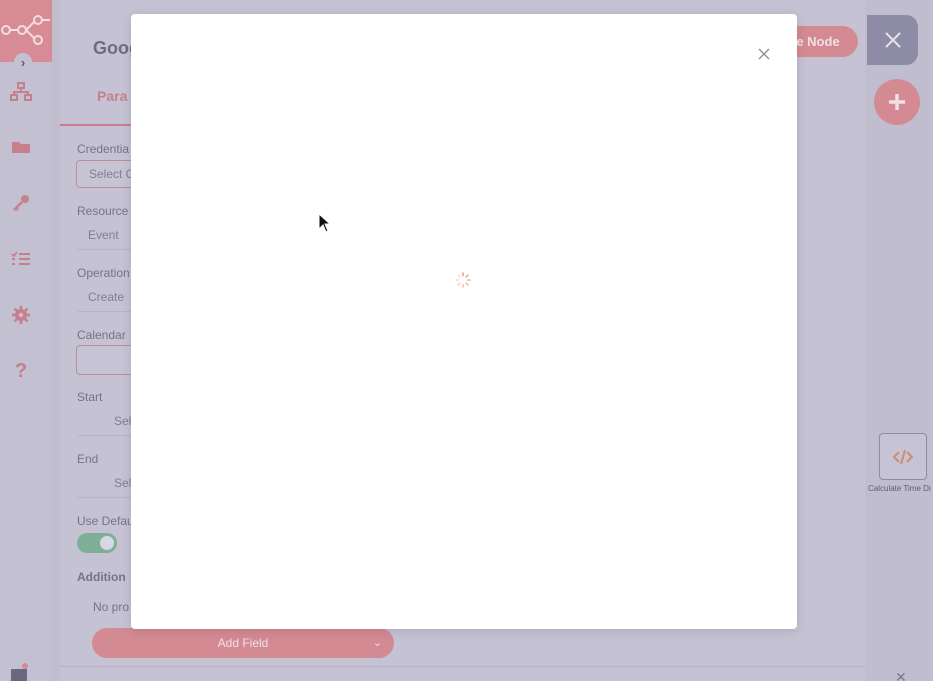 The width and height of the screenshot is (933, 681). I want to click on executions-icon, so click(21, 259).